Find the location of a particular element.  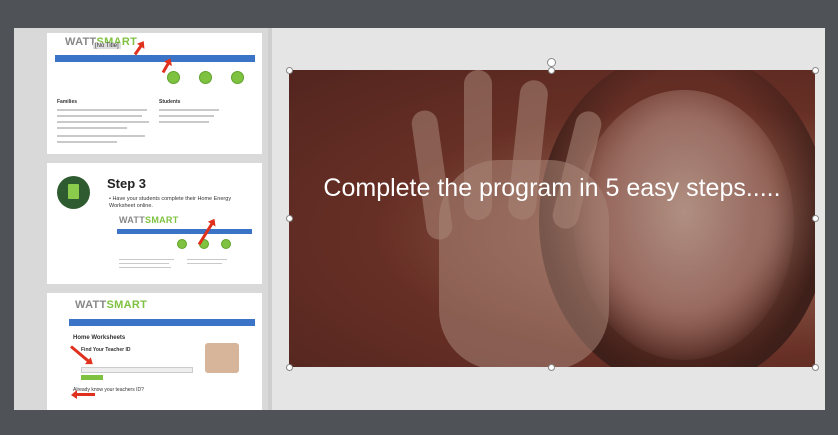

worksheet-icon is located at coordinates (205, 77).